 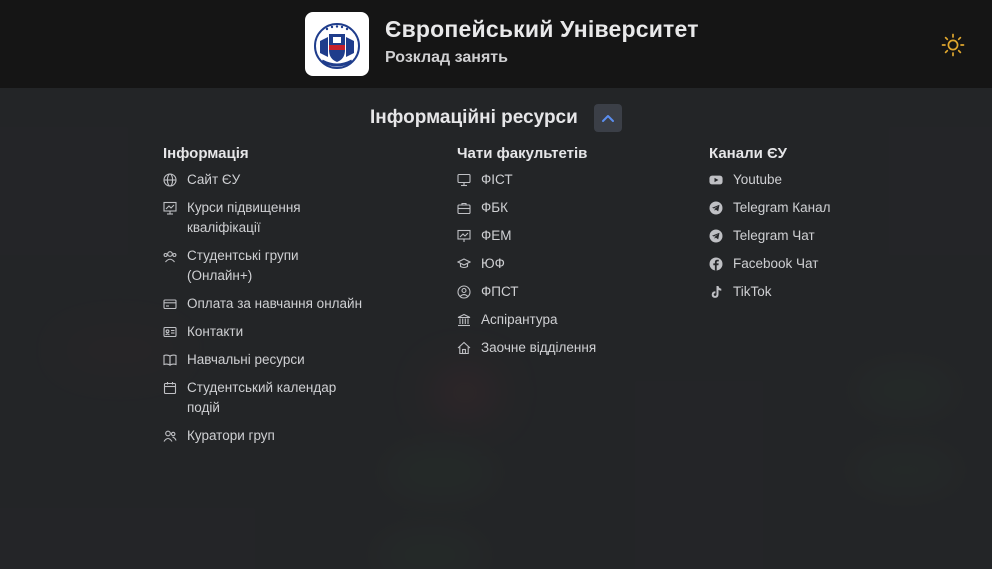 What do you see at coordinates (557, 208) in the screenshot?
I see `link-fbk: ФБК` at bounding box center [557, 208].